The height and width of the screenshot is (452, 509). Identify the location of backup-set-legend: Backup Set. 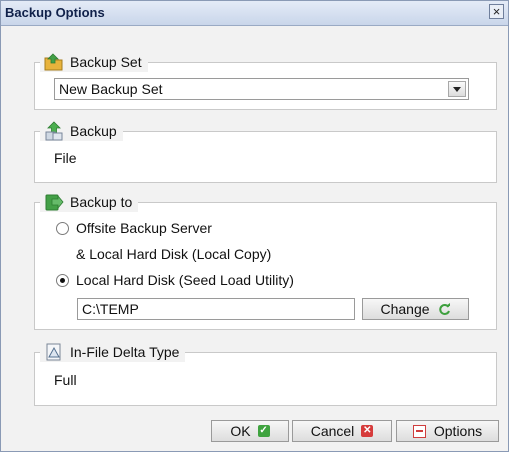
(94, 62).